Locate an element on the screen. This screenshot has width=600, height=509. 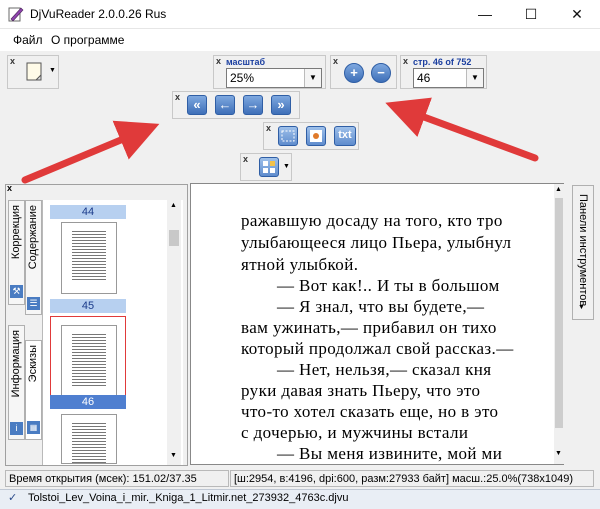
tools-panel-label: Панели инструментов is located at coordinates (583, 250).